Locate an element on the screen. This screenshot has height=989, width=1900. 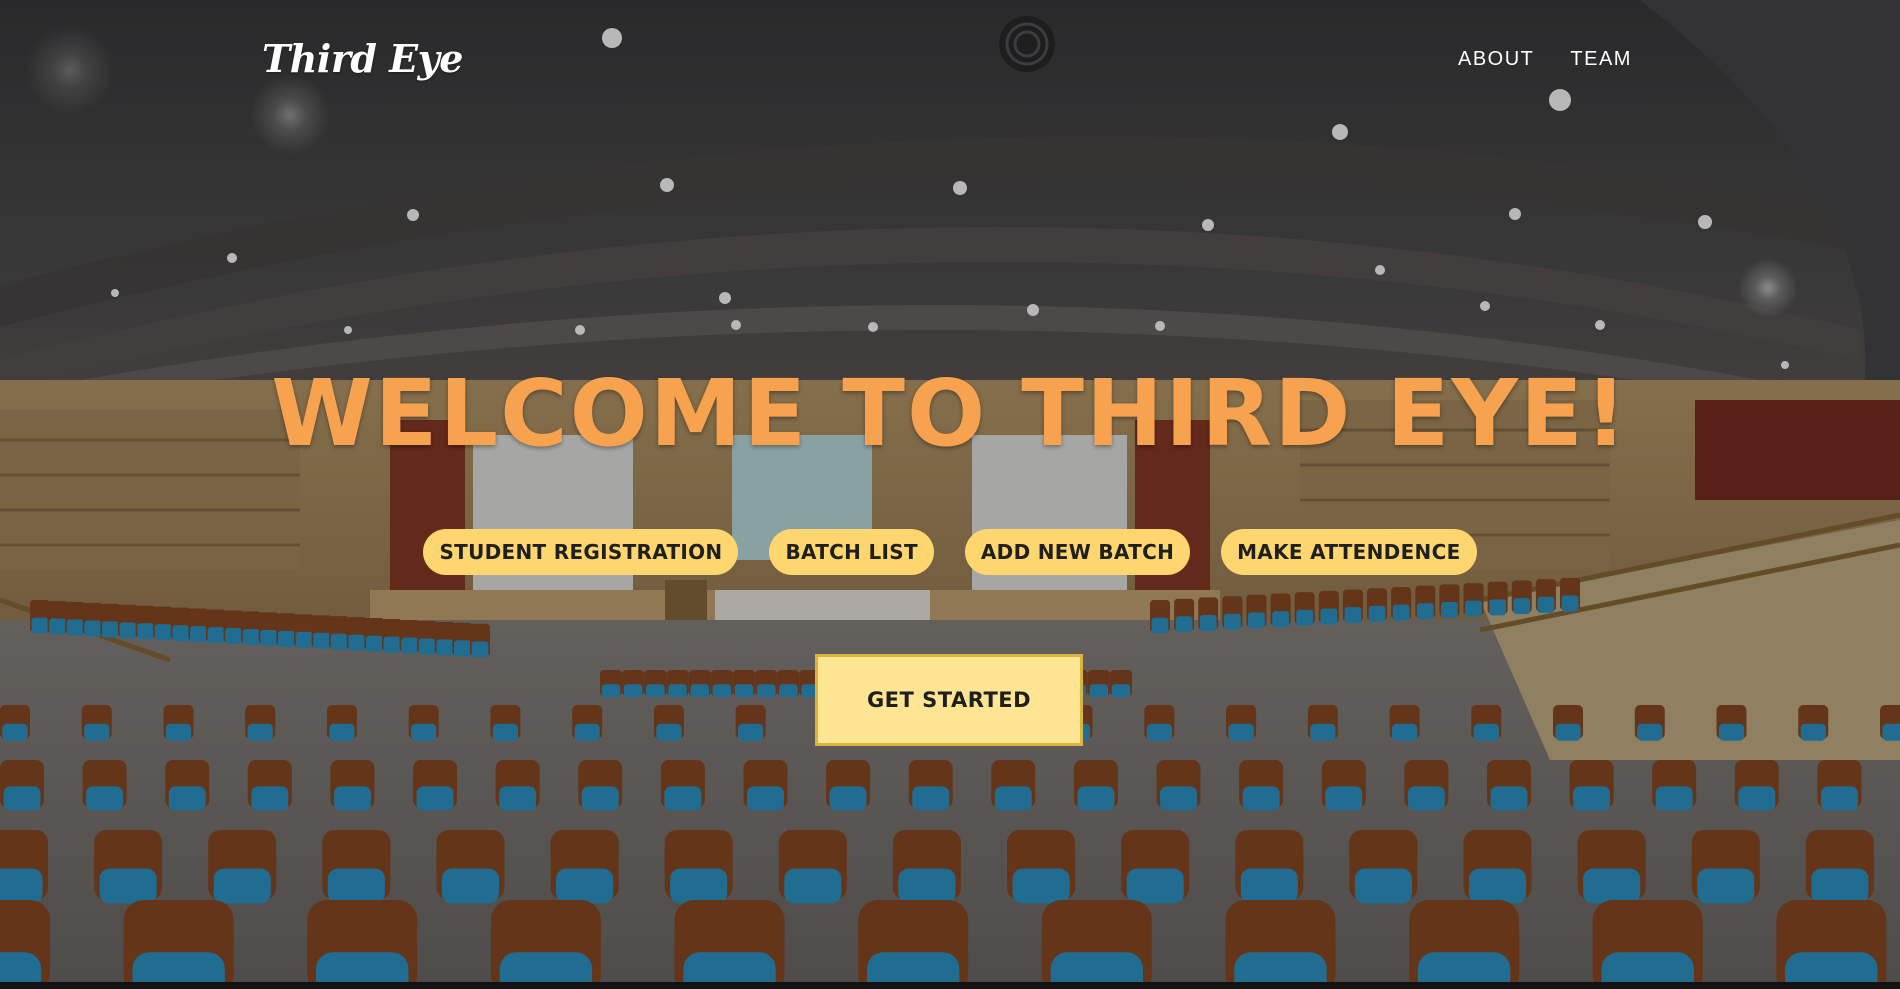
hero-headline: WELCOME TO THIRD EYE! is located at coordinates (950, 413).